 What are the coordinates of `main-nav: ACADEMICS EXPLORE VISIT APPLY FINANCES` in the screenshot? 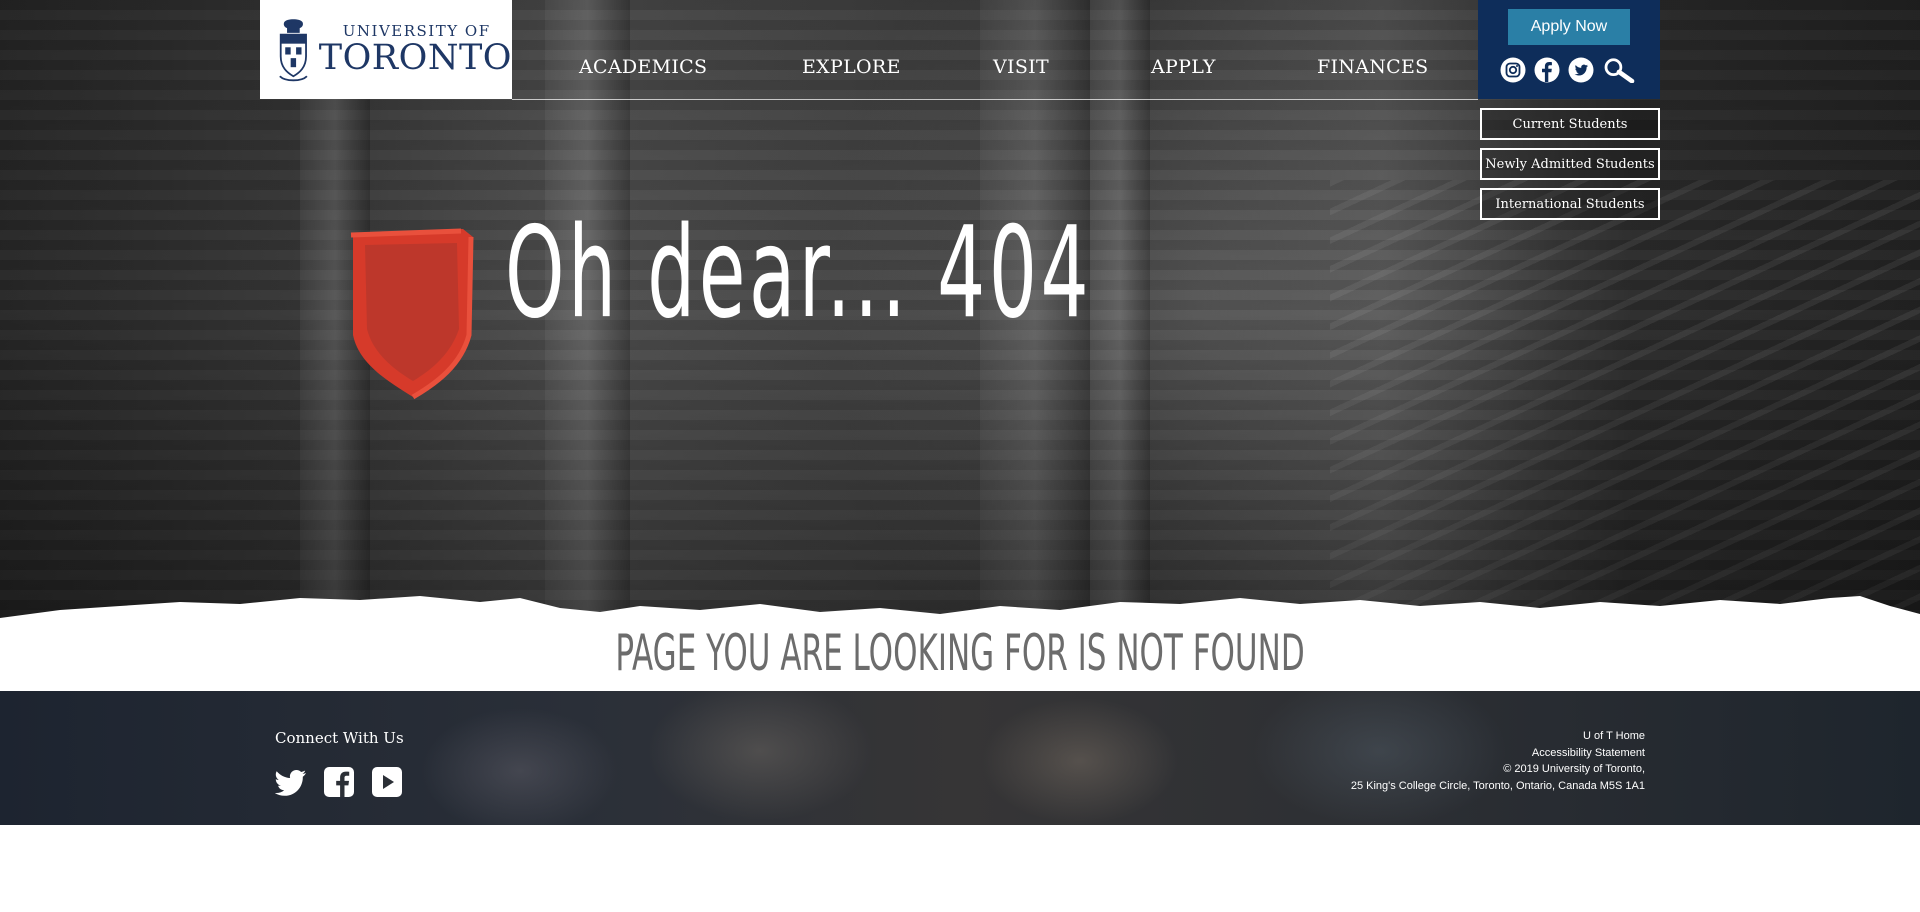 It's located at (995, 71).